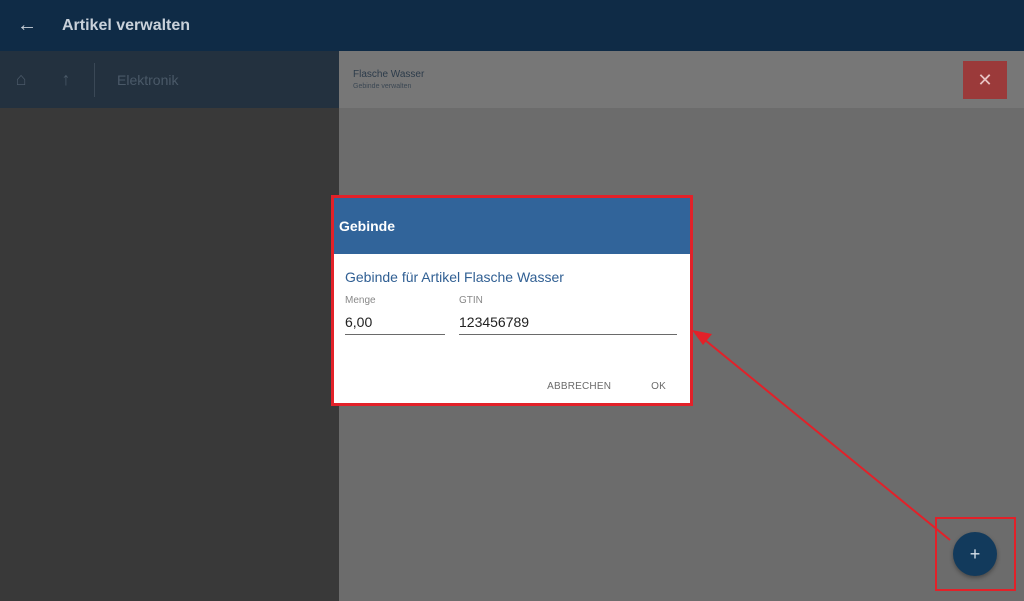 The height and width of the screenshot is (601, 1024). Describe the element at coordinates (658, 386) in the screenshot. I see `ok-button: OK` at that location.